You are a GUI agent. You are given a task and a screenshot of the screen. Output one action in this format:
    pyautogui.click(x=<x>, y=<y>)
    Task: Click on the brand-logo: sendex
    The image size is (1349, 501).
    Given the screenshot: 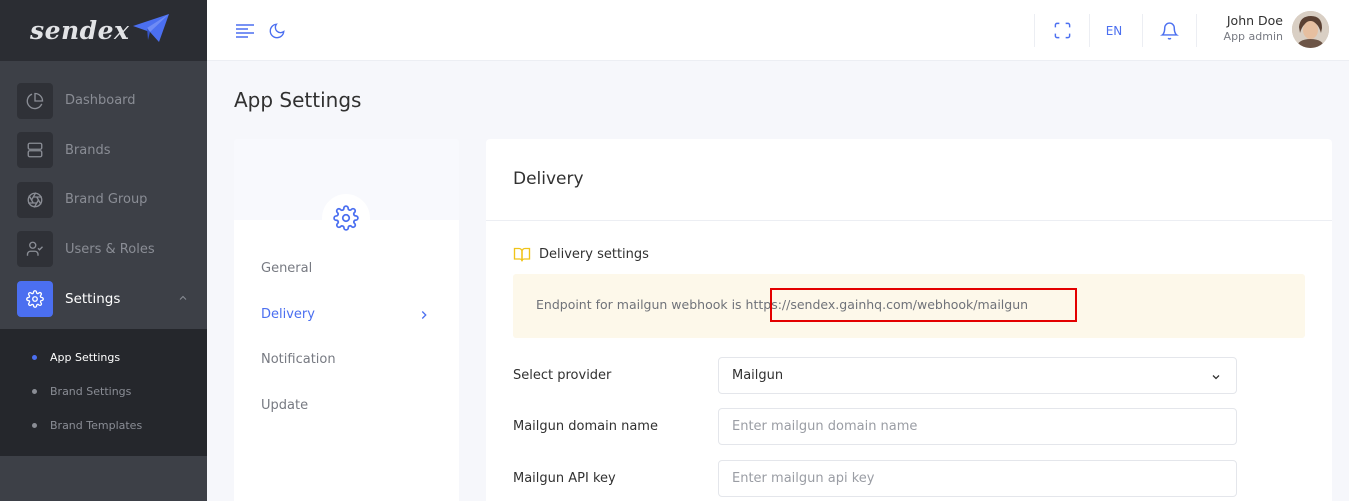 What is the action you would take?
    pyautogui.click(x=103, y=30)
    